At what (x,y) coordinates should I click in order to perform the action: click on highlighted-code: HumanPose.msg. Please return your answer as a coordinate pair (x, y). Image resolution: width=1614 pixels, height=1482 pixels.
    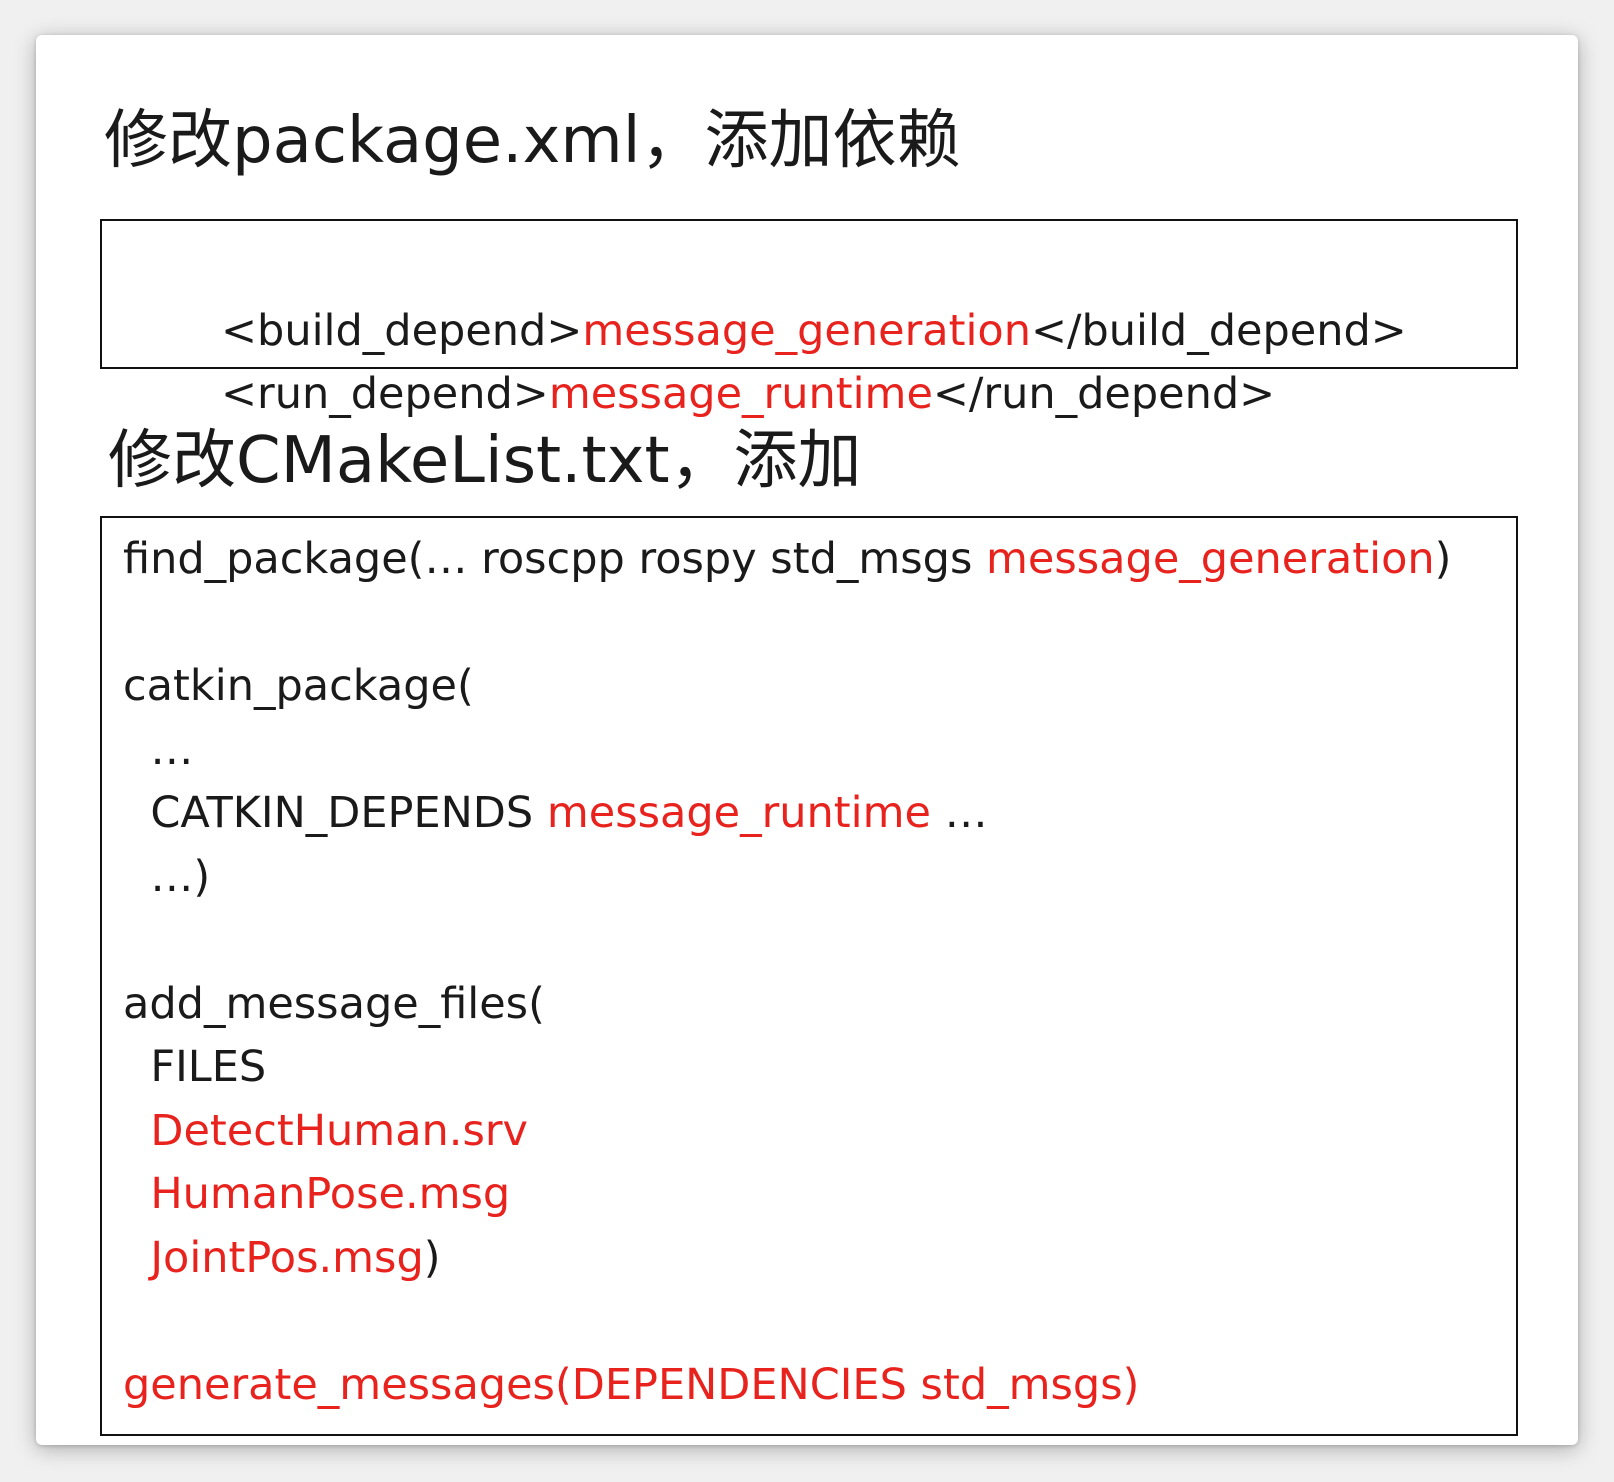
    Looking at the image, I should click on (317, 1194).